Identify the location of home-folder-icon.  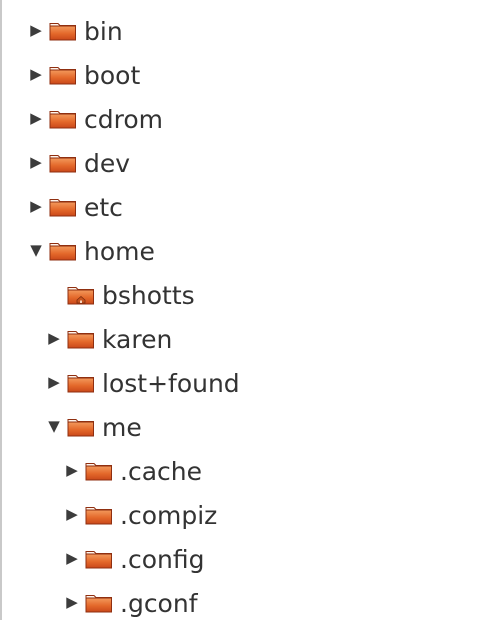
(81, 294).